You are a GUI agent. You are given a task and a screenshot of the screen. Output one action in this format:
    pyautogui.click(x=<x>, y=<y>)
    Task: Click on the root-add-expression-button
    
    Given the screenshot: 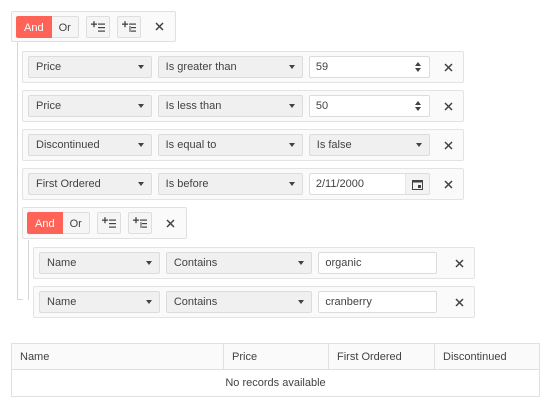 What is the action you would take?
    pyautogui.click(x=97, y=26)
    